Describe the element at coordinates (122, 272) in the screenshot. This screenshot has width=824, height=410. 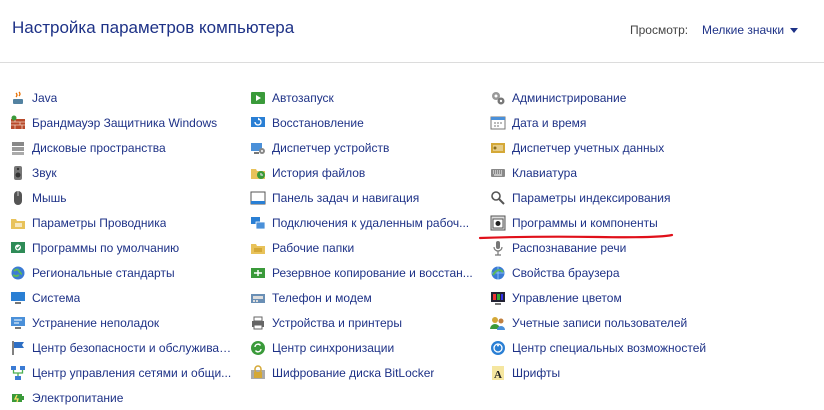
I see `control-panel-item-region: Региональные стандарты` at that location.